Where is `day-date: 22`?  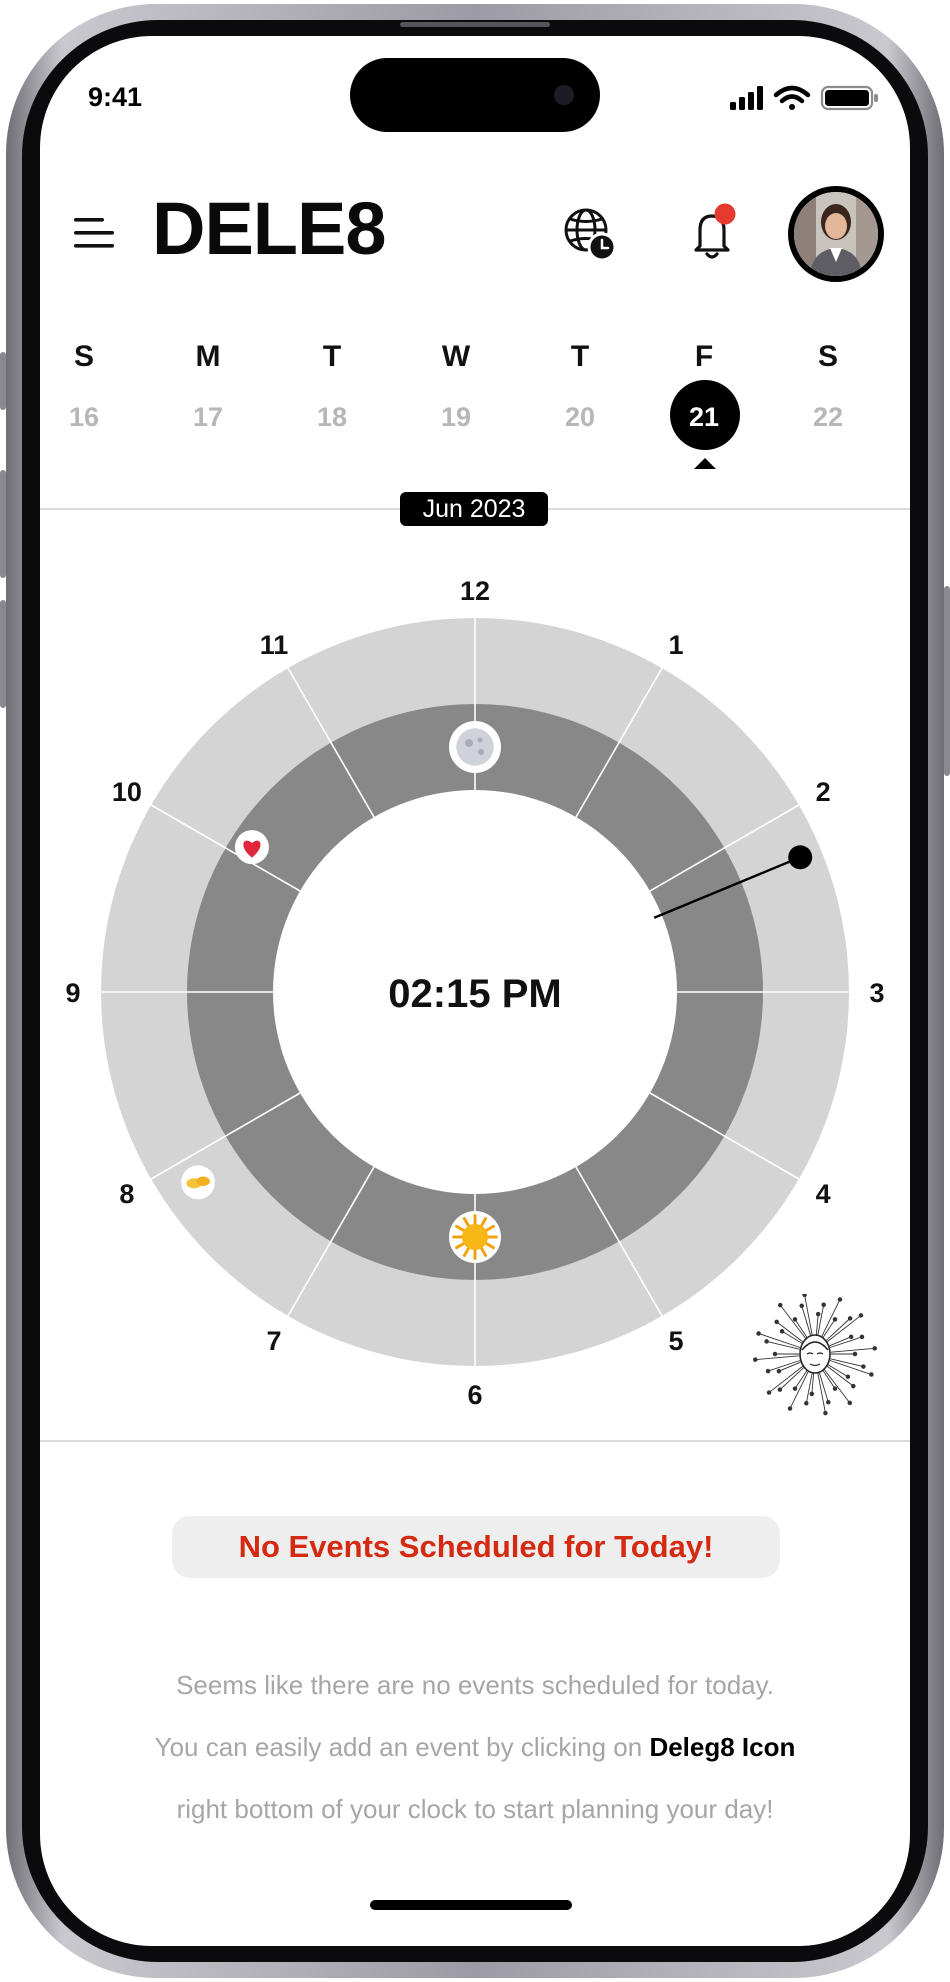 day-date: 22 is located at coordinates (828, 417).